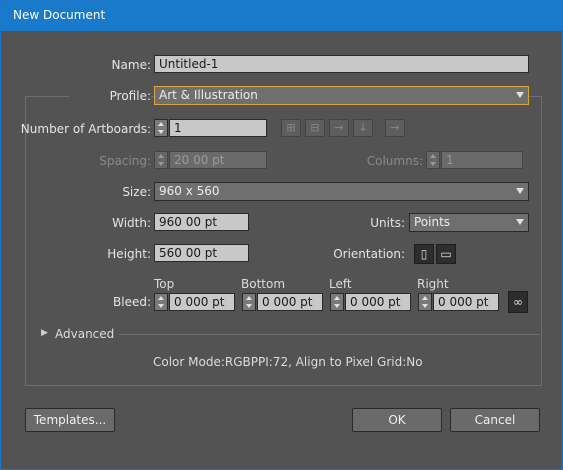  Describe the element at coordinates (341, 64) in the screenshot. I see `name-field: Untitled-1` at that location.